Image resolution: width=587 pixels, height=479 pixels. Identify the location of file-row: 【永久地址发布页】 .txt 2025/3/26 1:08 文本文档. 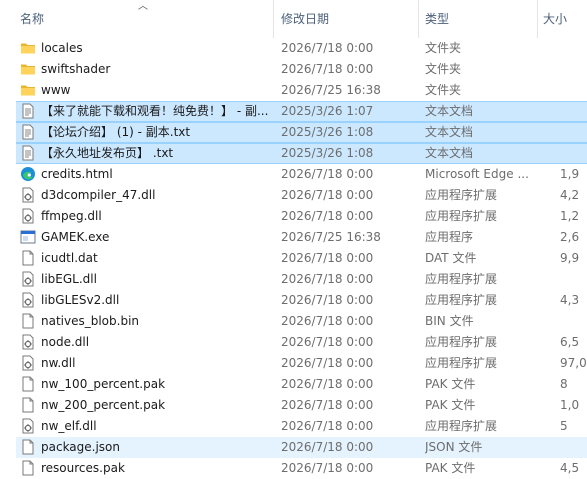
(293, 153).